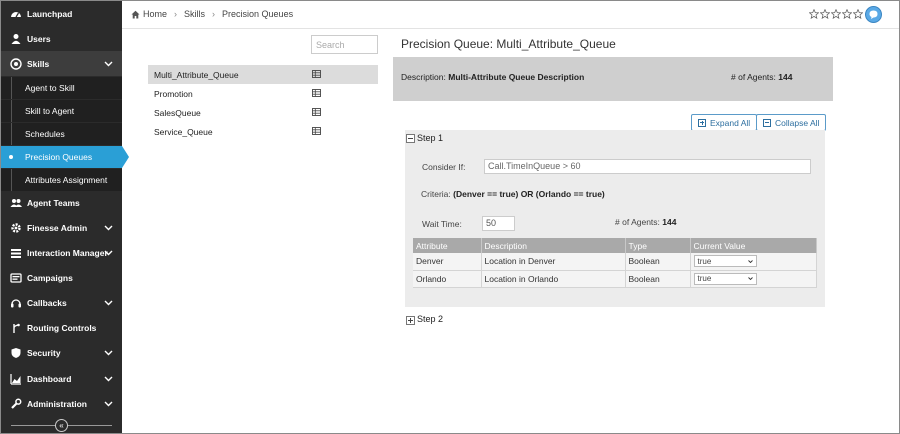  Describe the element at coordinates (155, 14) in the screenshot. I see `breadcrumb-home: Home` at that location.